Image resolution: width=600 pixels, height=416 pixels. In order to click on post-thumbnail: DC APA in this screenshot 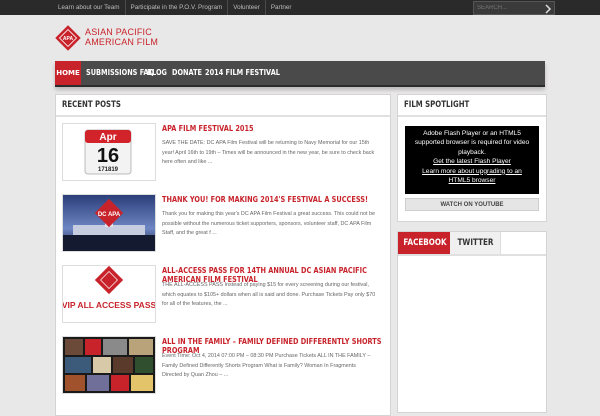, I will do `click(109, 223)`.